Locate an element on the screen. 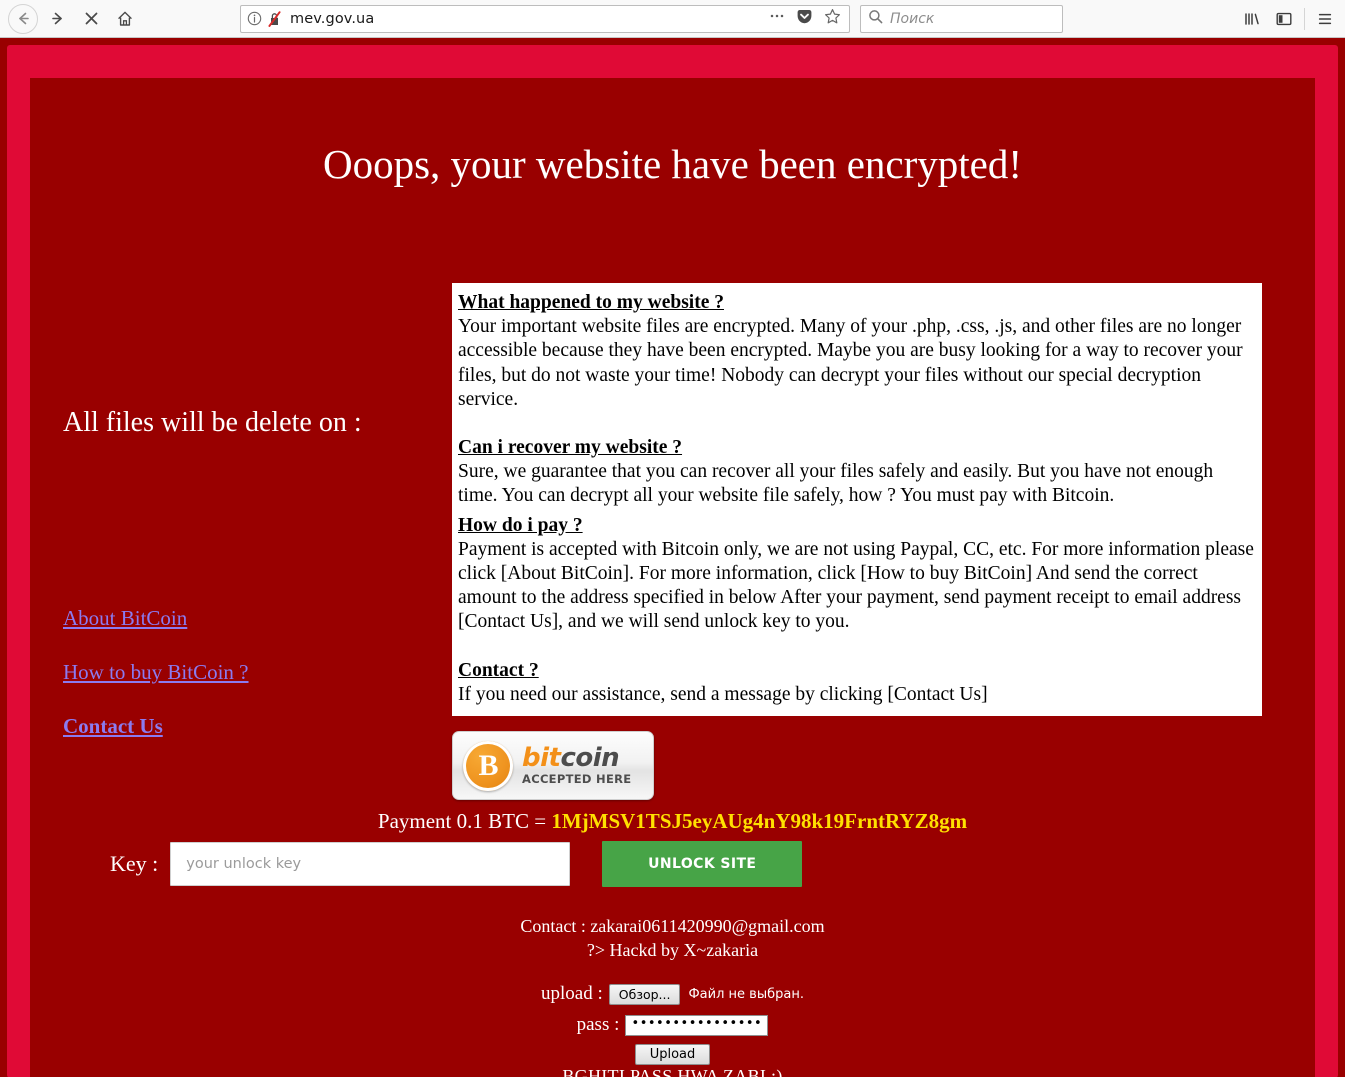 The height and width of the screenshot is (1077, 1345). upload-file-row: upload : Обзор... Файл не выбран. is located at coordinates (672, 994).